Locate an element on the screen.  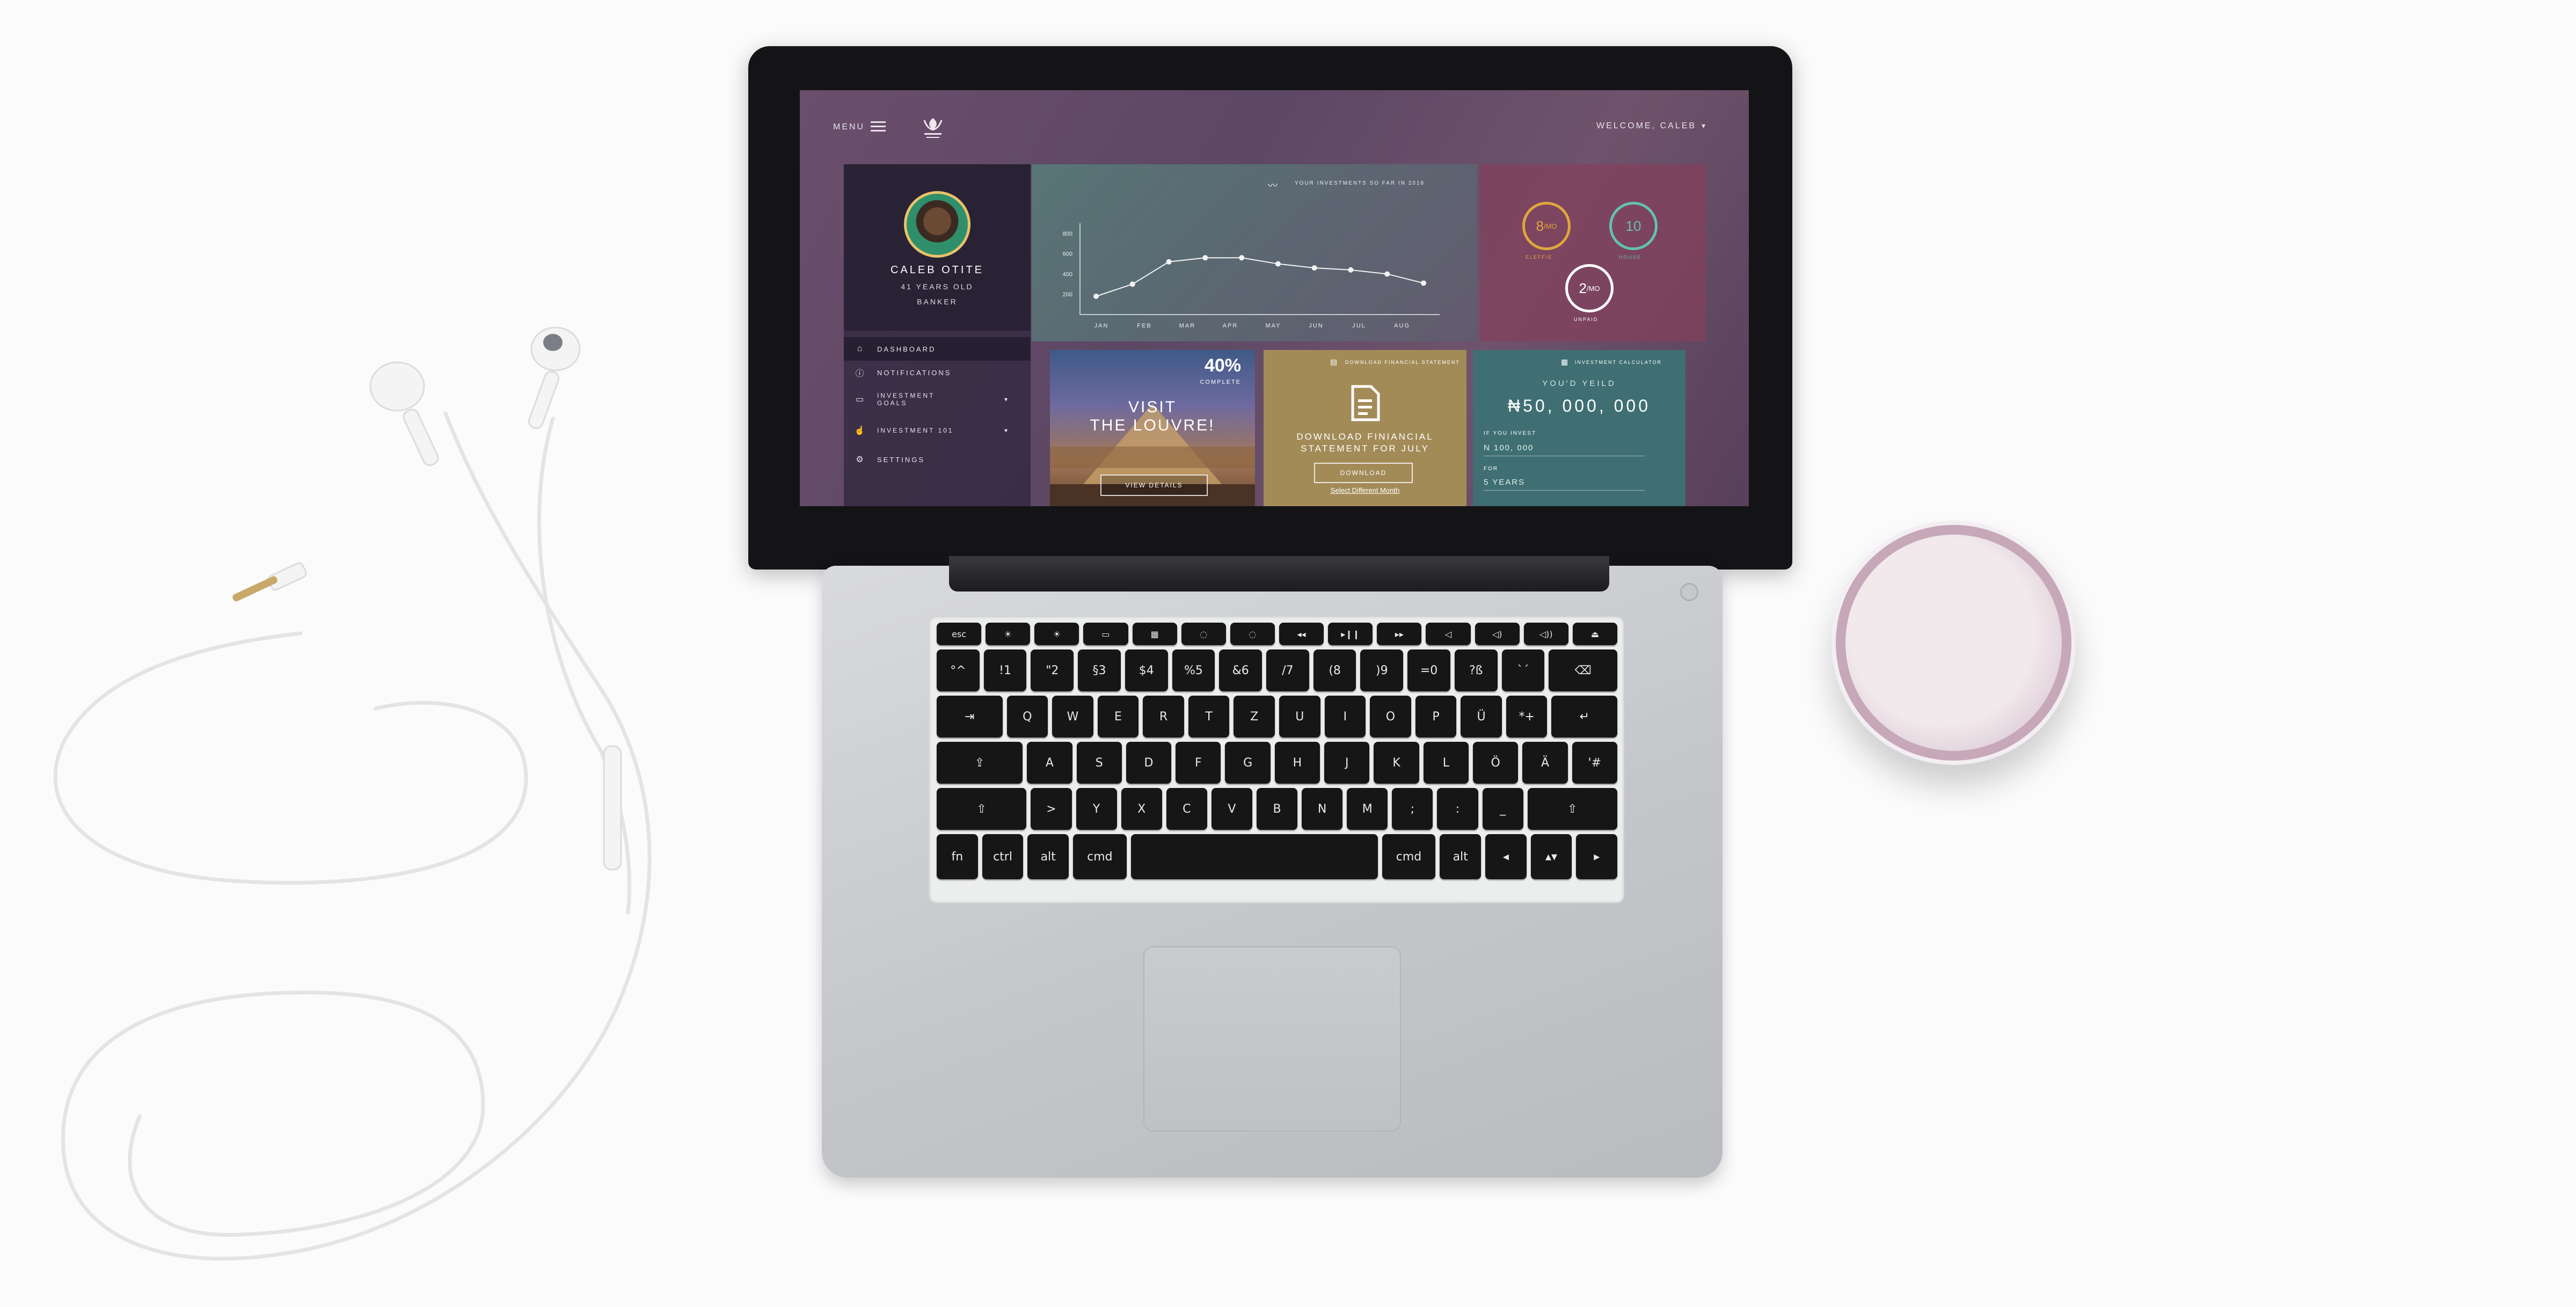
keyboard-key: ◁) is located at coordinates (1497, 634).